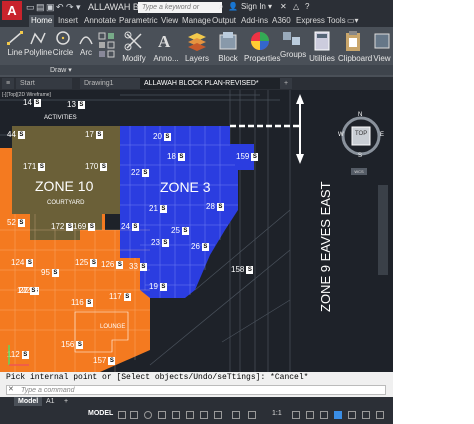  I want to click on room-number: 20, so click(157, 136).